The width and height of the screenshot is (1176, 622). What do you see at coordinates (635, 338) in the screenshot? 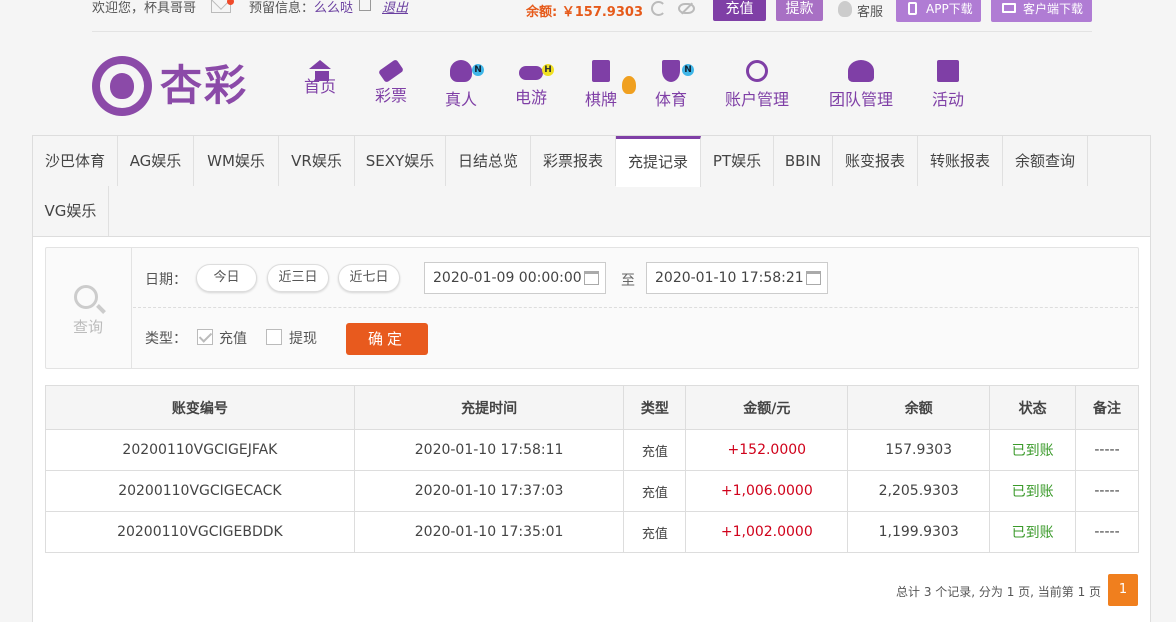
I see `type-row: 类型： 充值 提现 确定` at bounding box center [635, 338].